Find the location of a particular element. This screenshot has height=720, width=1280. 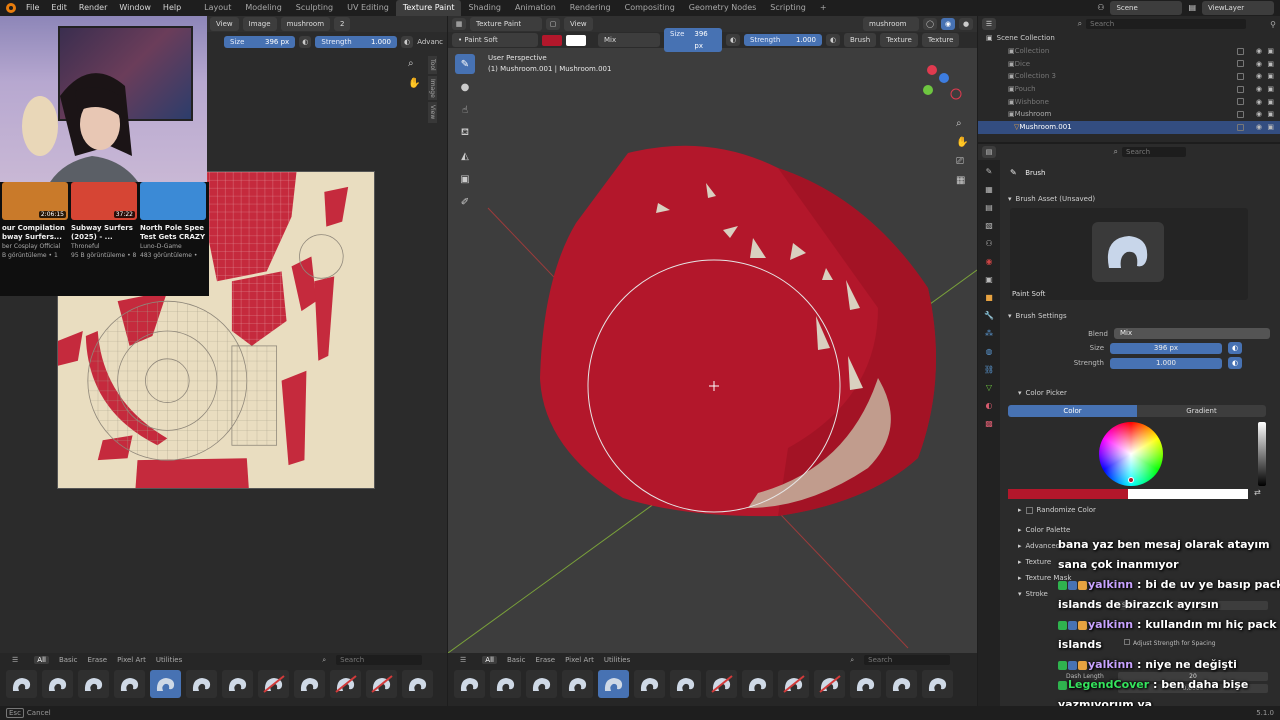

outliner-item: ▣ Mushroom ◉ ▣ is located at coordinates (1129, 114).